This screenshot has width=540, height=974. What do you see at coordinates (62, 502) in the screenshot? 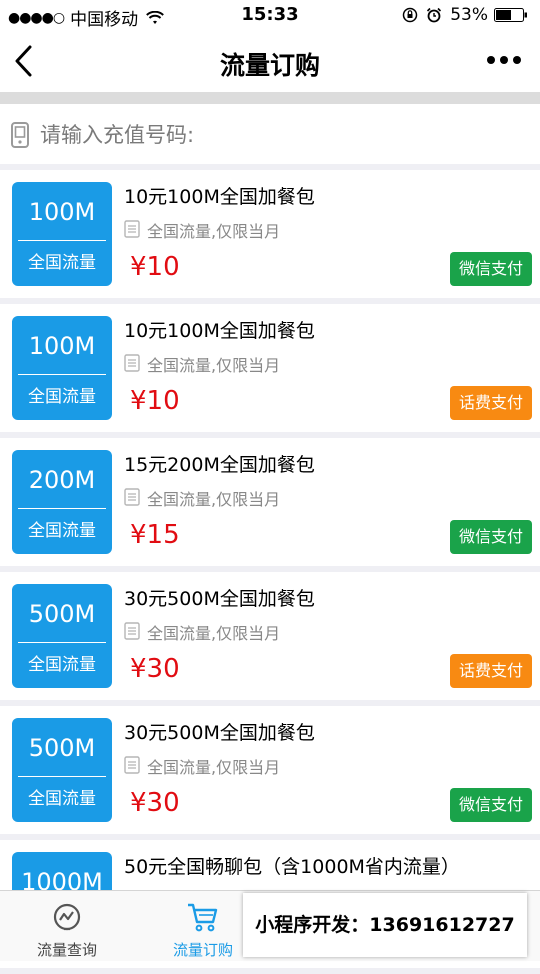
I see `product-size-badge: 200M 全国流量` at bounding box center [62, 502].